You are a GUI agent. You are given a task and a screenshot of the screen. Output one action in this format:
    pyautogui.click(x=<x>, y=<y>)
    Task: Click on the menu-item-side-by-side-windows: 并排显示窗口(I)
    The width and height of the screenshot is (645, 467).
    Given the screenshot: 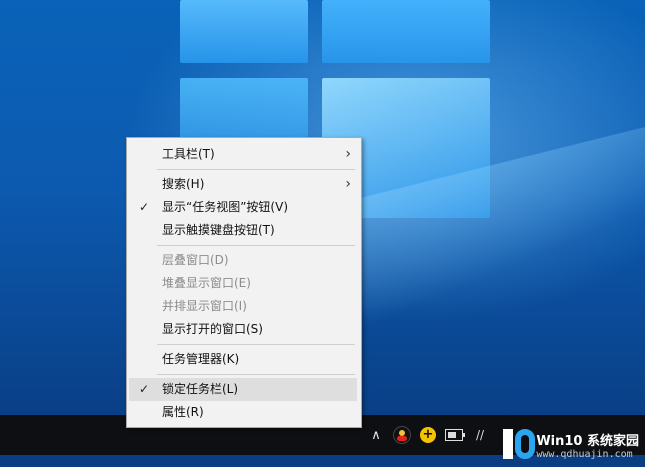 What is the action you would take?
    pyautogui.click(x=243, y=306)
    